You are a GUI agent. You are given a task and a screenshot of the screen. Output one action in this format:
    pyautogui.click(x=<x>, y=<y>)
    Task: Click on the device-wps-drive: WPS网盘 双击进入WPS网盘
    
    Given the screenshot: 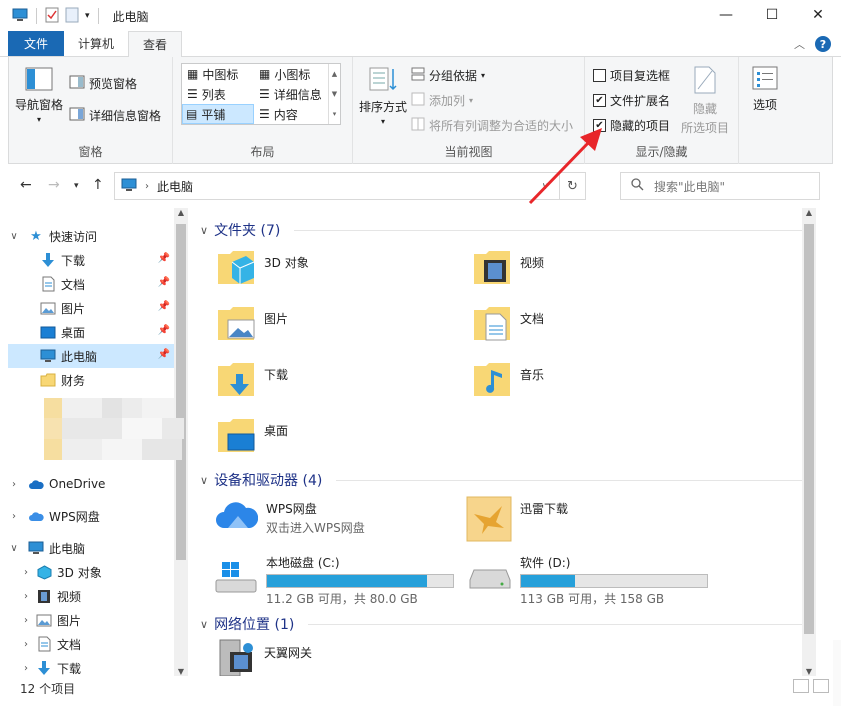 What is the action you would take?
    pyautogui.click(x=289, y=517)
    